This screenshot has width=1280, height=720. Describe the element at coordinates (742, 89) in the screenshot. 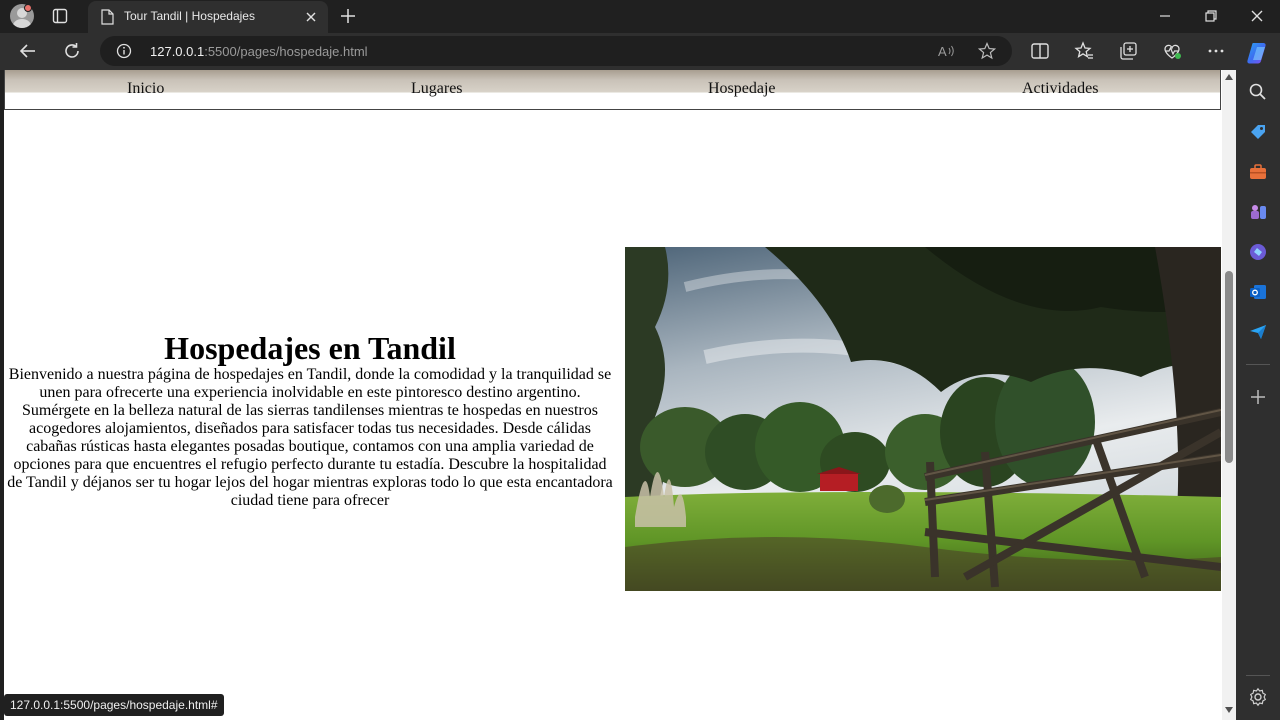

I see `nav-link-hospedaje: Hospedaje` at that location.